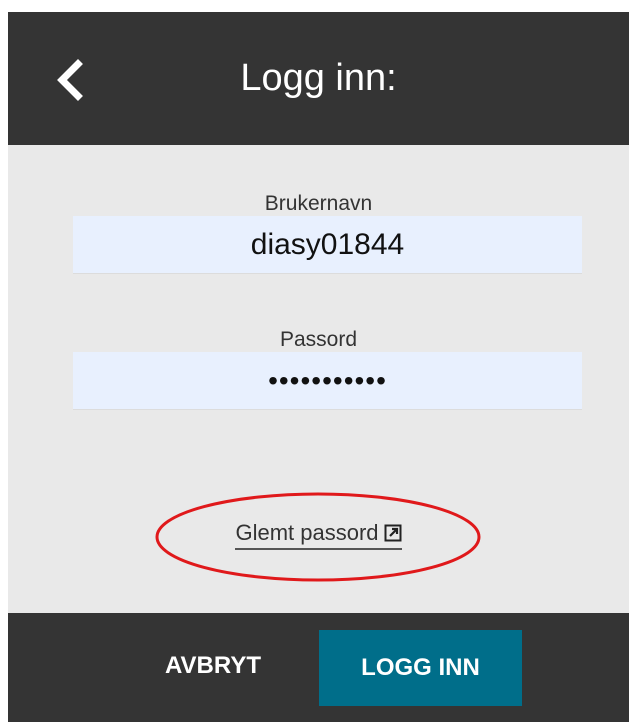  What do you see at coordinates (420, 668) in the screenshot?
I see `login-button: LOGG INN` at bounding box center [420, 668].